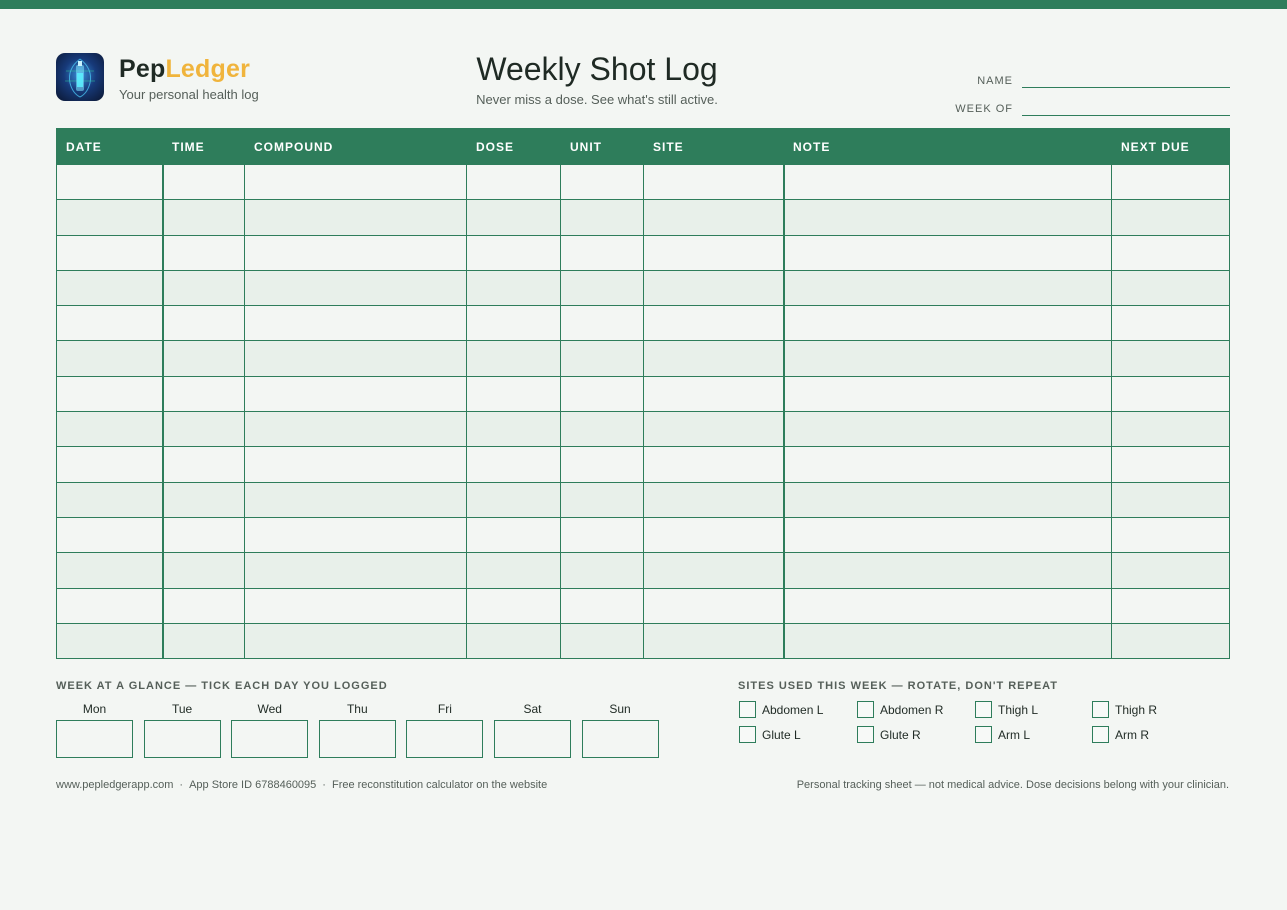 The image size is (1287, 910). Describe the element at coordinates (357, 739) in the screenshot. I see `day-checkbox-thu` at that location.